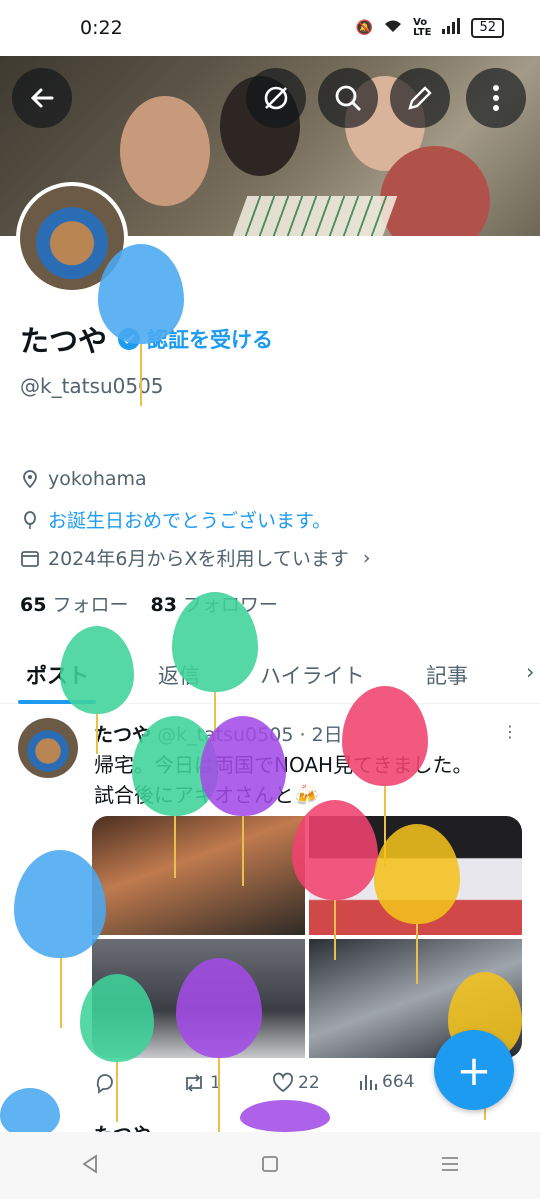 Image resolution: width=540 pixels, height=1199 pixels. Describe the element at coordinates (30, 479) in the screenshot. I see `location-pin-icon` at that location.